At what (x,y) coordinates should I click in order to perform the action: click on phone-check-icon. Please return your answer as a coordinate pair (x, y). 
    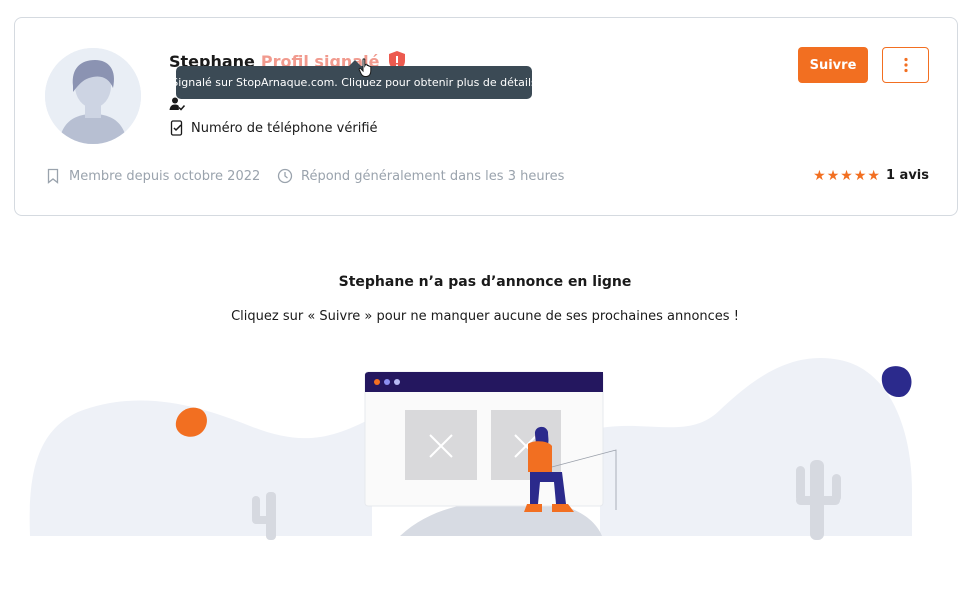
    Looking at the image, I should click on (176, 128).